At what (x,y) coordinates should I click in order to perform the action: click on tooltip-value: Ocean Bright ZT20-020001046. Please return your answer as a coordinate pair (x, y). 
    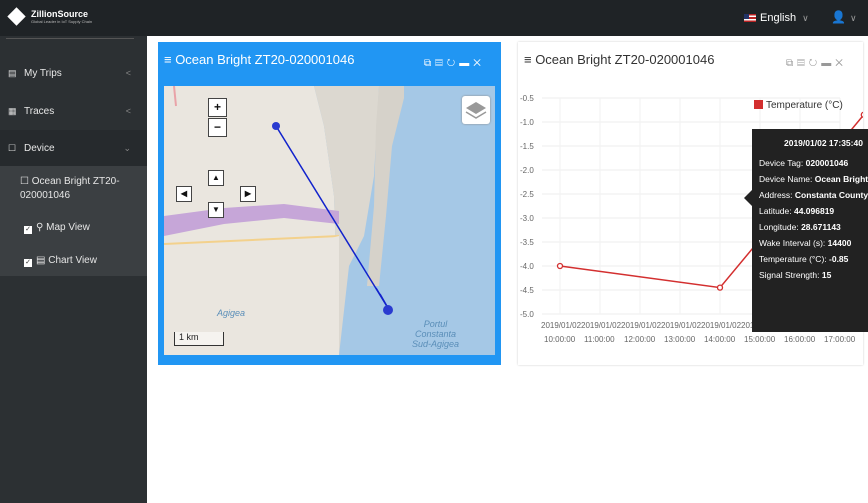
    Looking at the image, I should click on (841, 179).